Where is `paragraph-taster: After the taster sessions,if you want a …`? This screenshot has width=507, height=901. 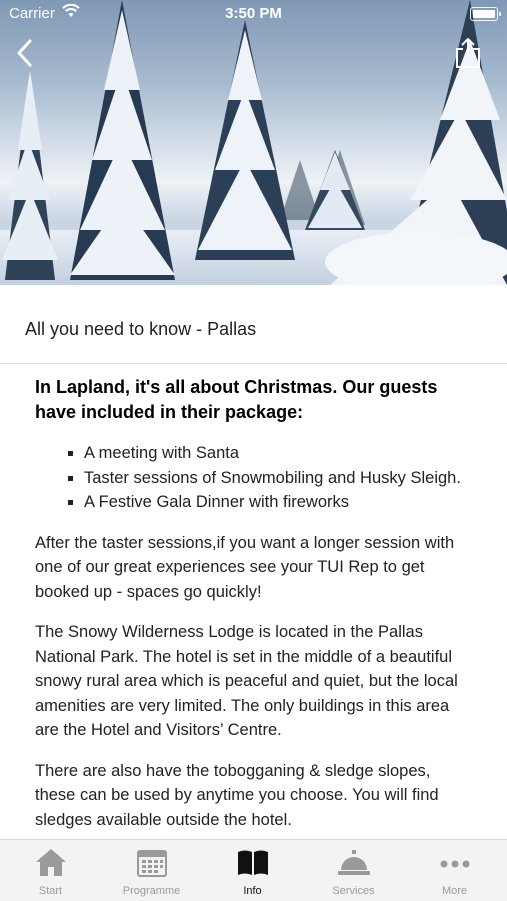
paragraph-taster: After the taster sessions,if you want a … is located at coordinates (245, 567).